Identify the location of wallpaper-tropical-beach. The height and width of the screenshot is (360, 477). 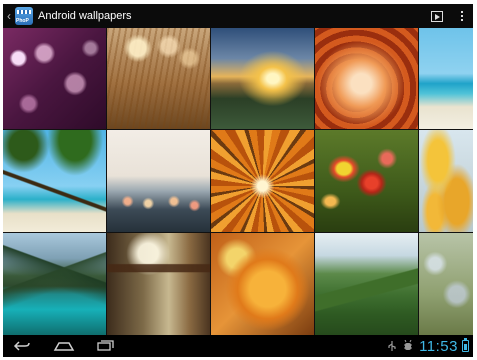
(446, 78).